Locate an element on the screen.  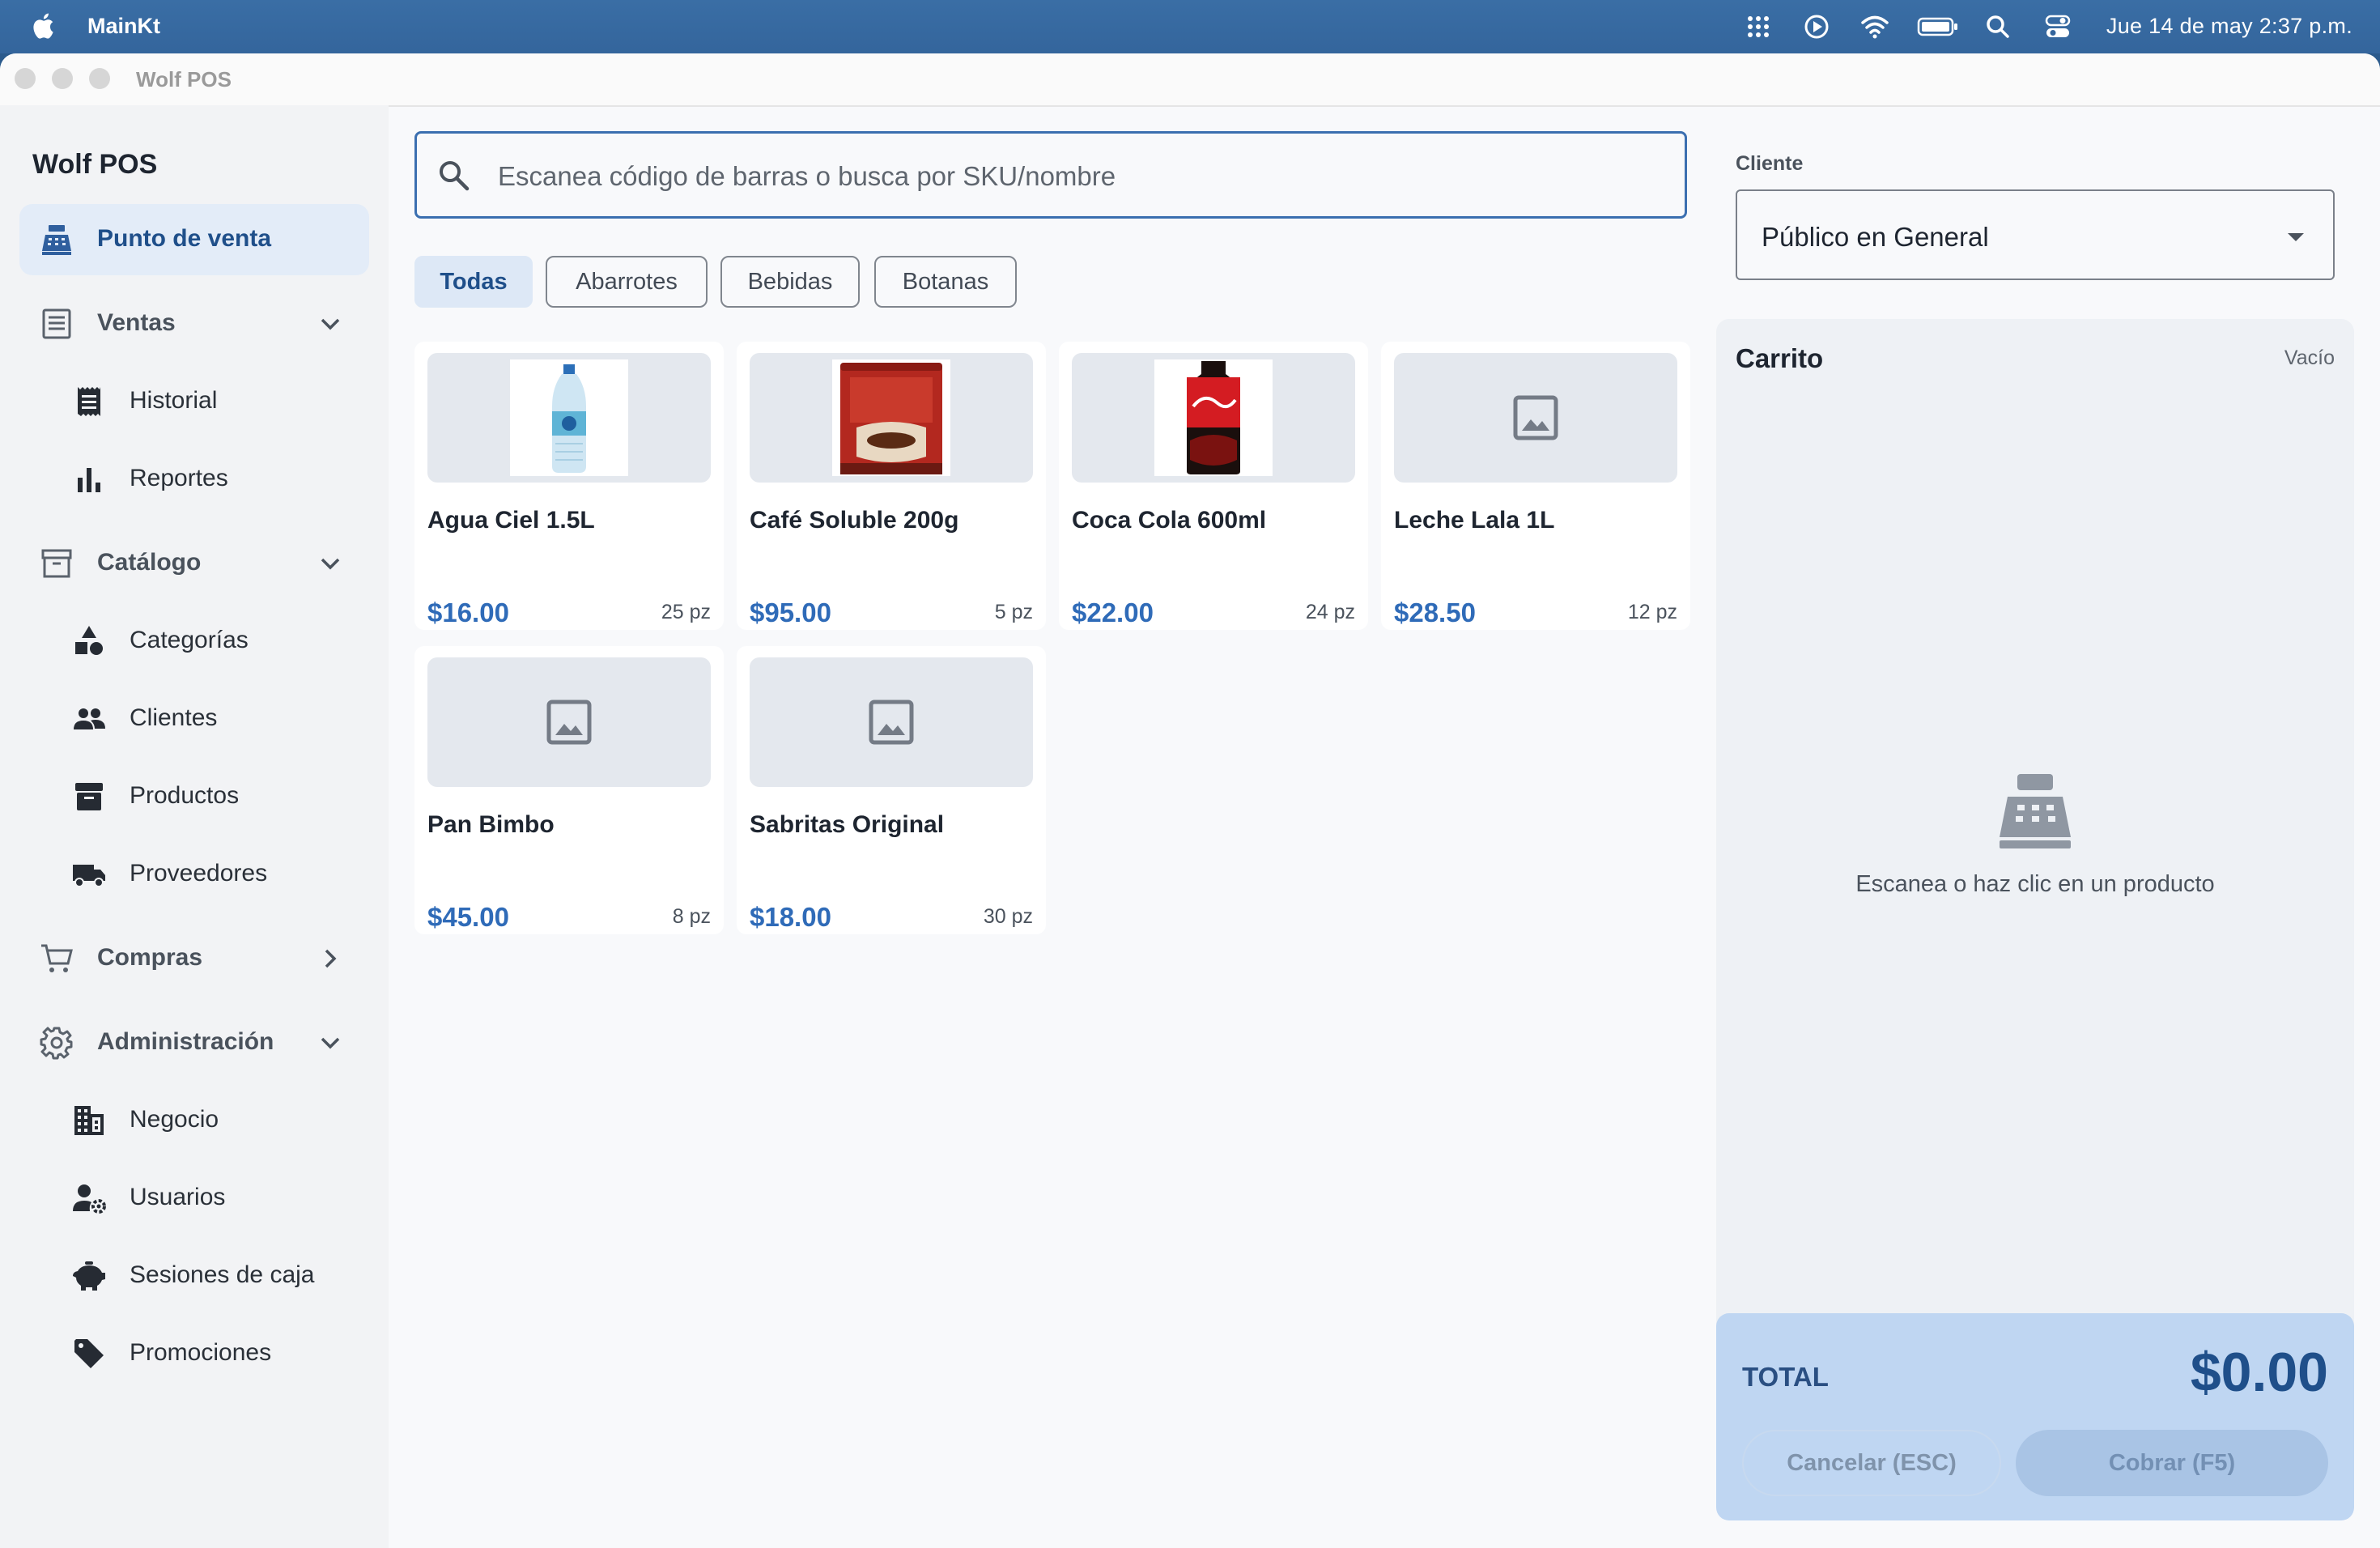
product-card: Agua Ciel 1.5L $16.00 25 pz is located at coordinates (569, 486).